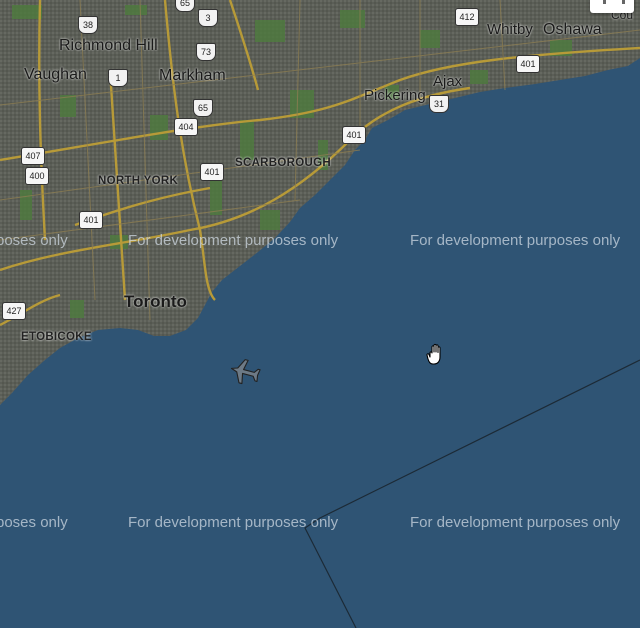 This screenshot has height=628, width=640. I want to click on label-markham: Markham, so click(192, 75).